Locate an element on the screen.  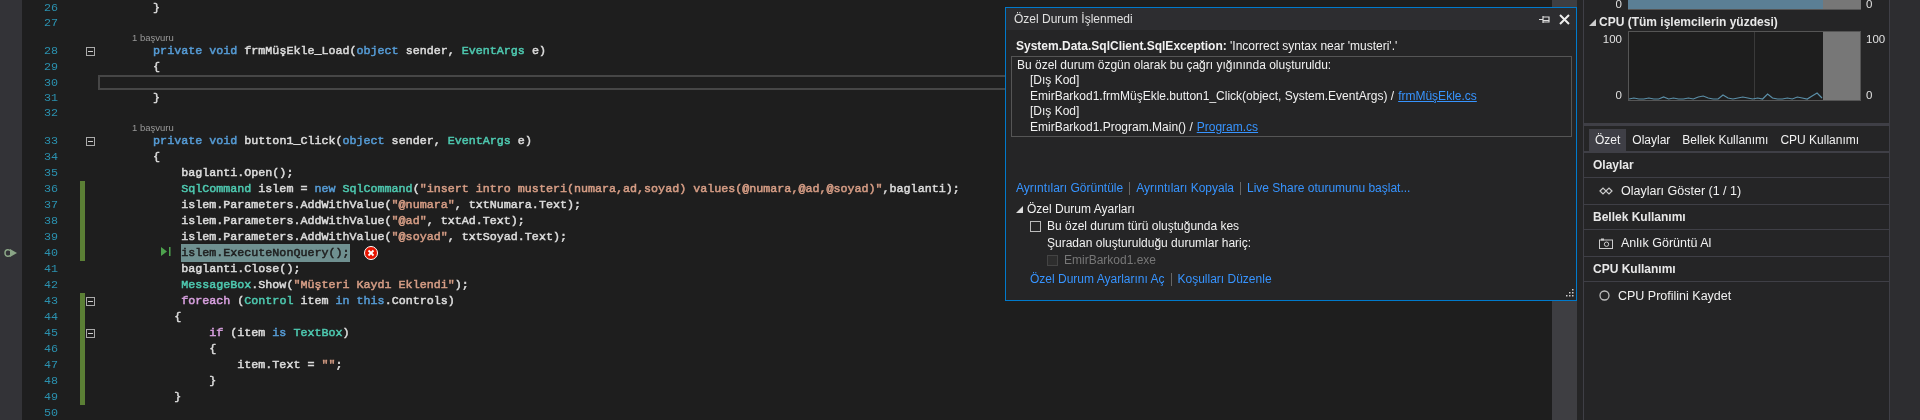
line-number: 40 is located at coordinates (50, 253).